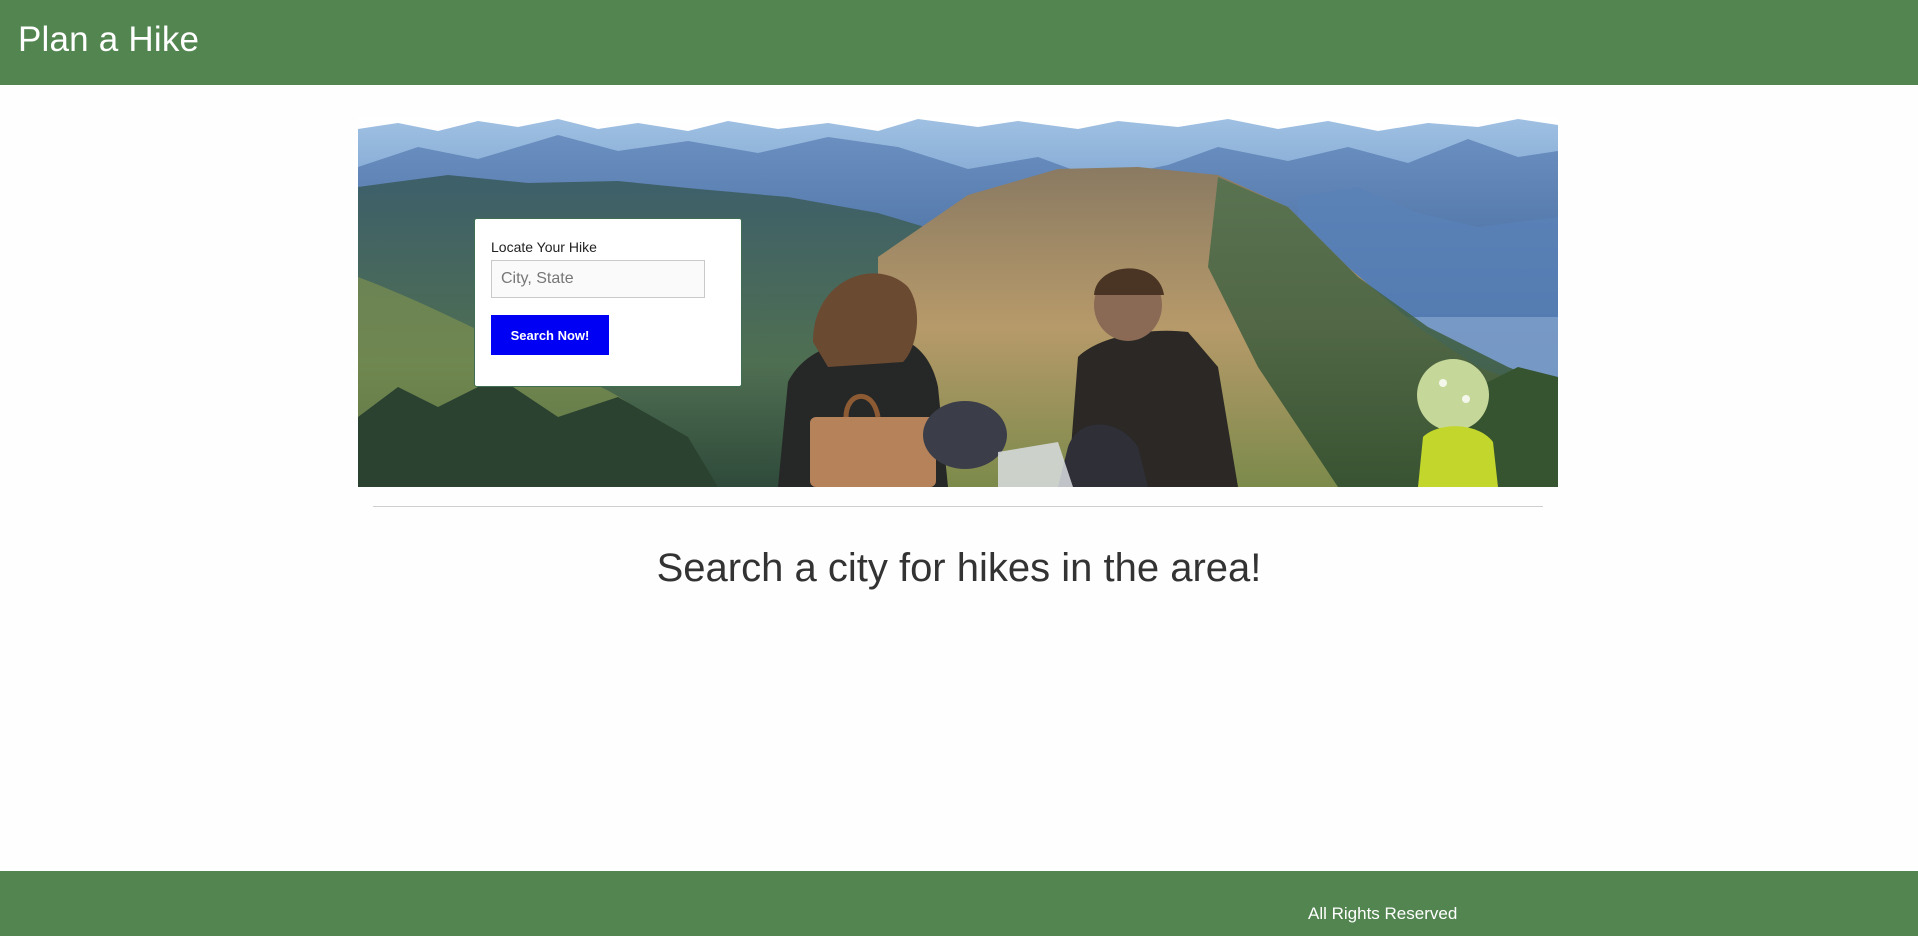 The image size is (1918, 936). What do you see at coordinates (544, 247) in the screenshot?
I see `search-label: Locate Your Hike` at bounding box center [544, 247].